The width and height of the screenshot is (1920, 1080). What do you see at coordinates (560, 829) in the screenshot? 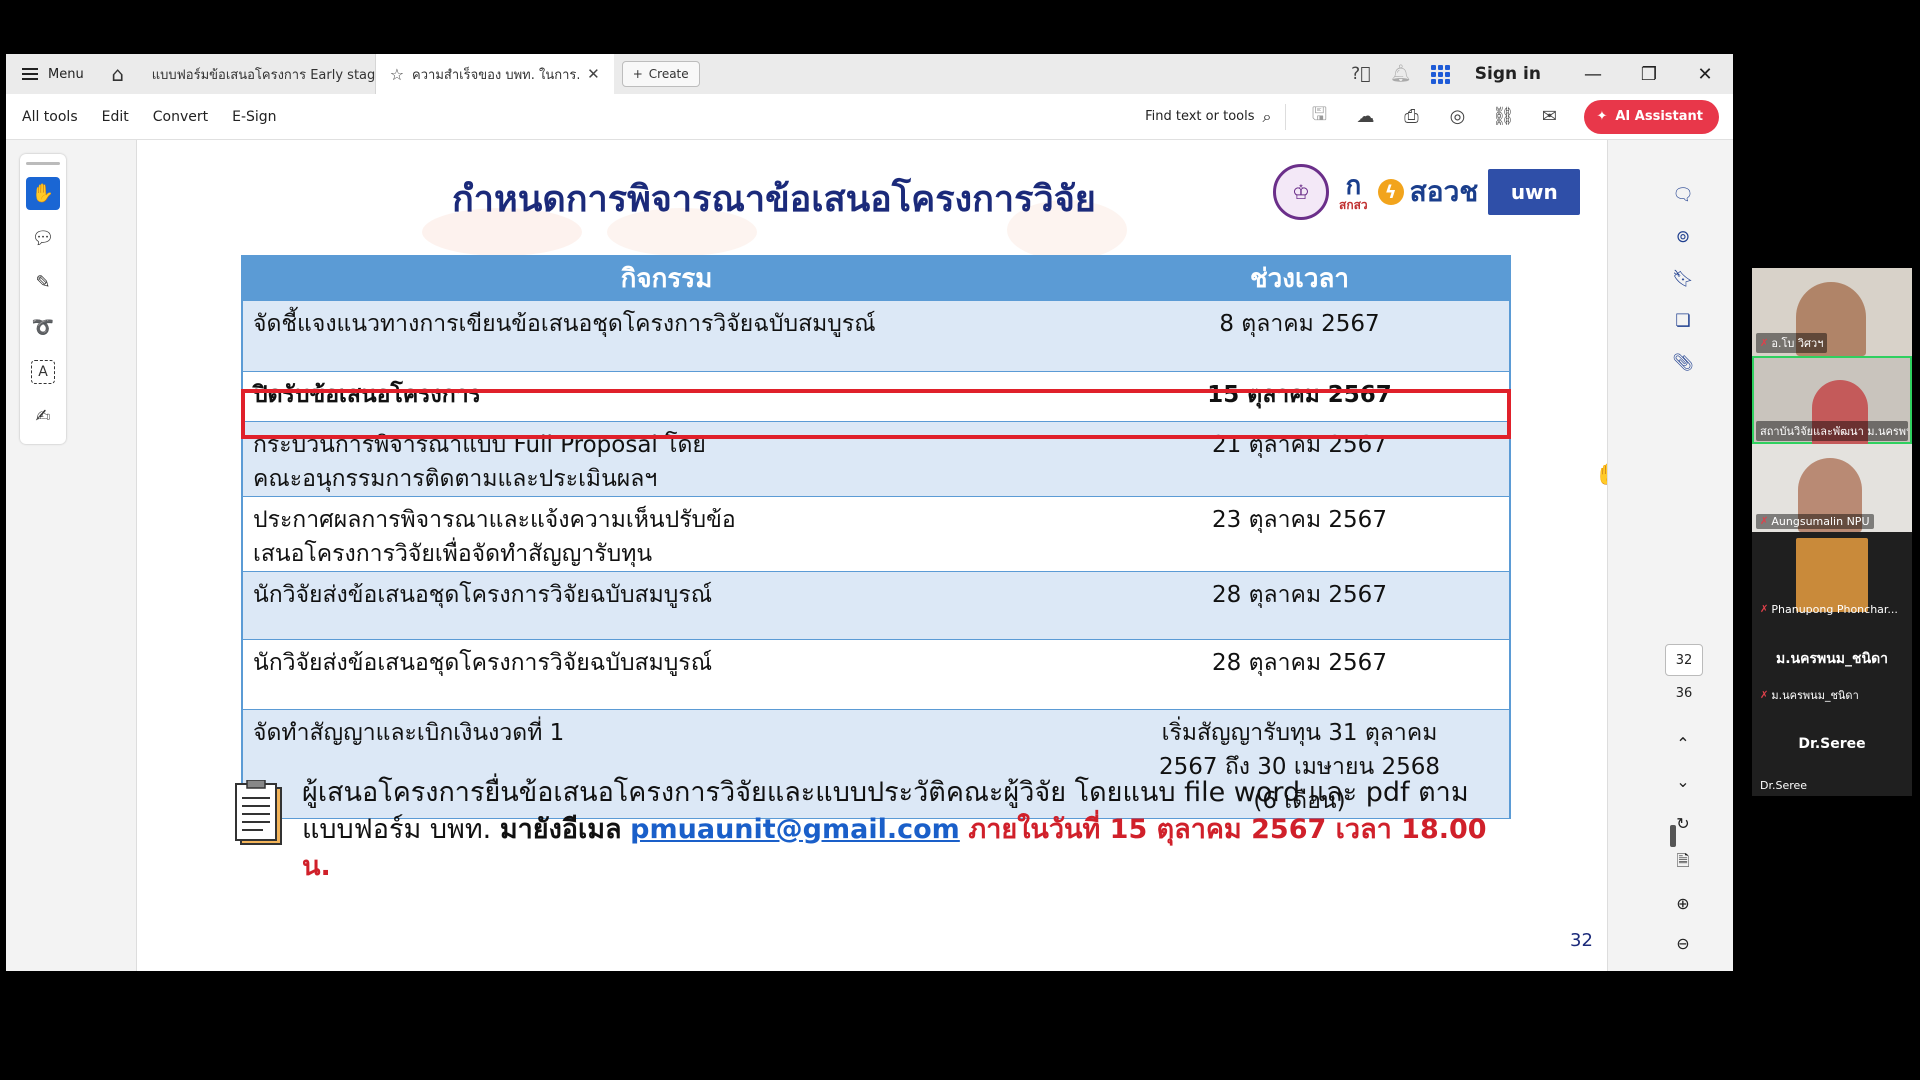
I see `note-text-bold: มายังอีเมล` at bounding box center [560, 829].